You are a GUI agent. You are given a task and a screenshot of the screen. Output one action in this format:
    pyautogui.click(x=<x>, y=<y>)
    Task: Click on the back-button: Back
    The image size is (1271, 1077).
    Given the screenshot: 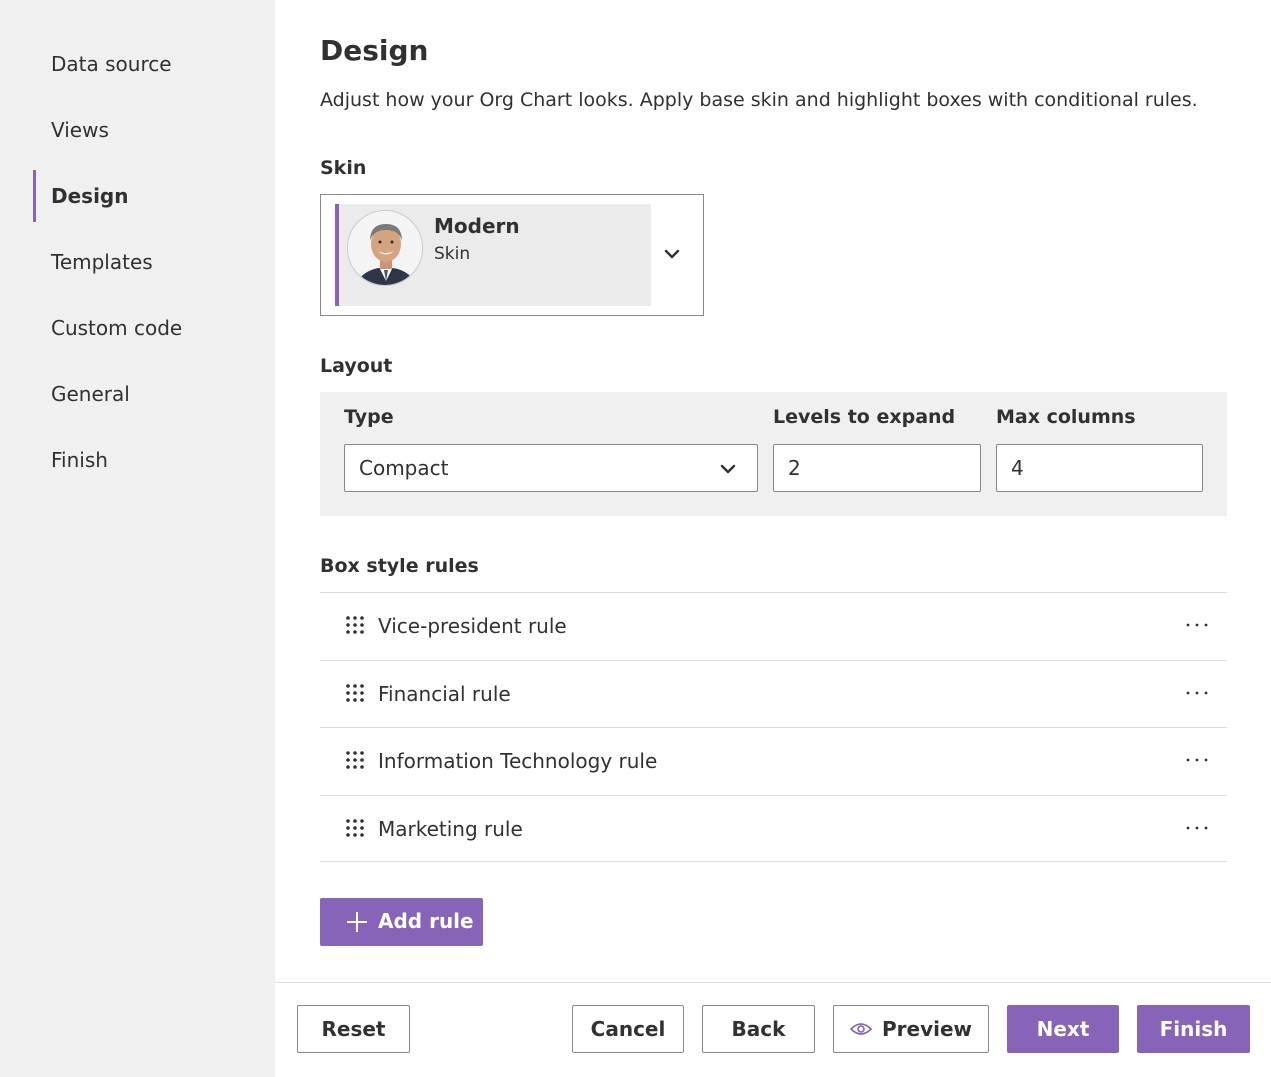 What is the action you would take?
    pyautogui.click(x=758, y=1029)
    